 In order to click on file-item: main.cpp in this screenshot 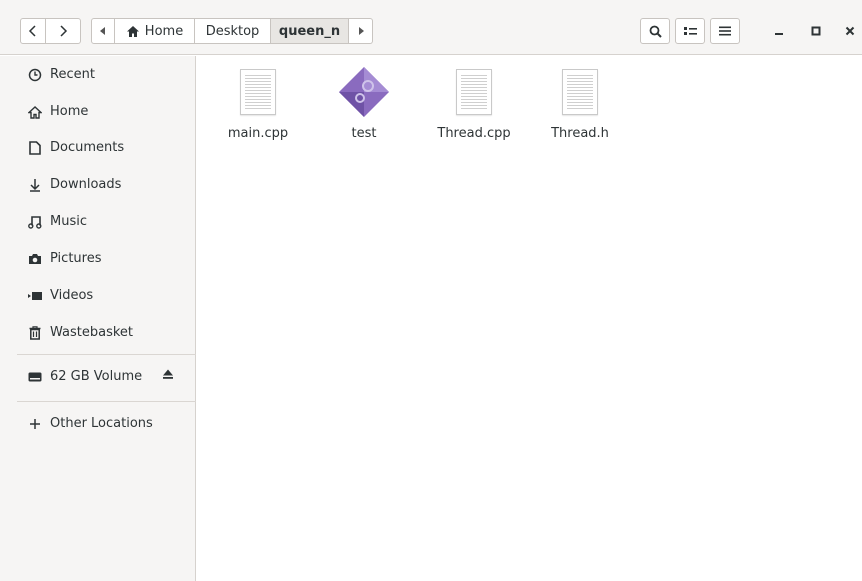, I will do `click(258, 107)`.